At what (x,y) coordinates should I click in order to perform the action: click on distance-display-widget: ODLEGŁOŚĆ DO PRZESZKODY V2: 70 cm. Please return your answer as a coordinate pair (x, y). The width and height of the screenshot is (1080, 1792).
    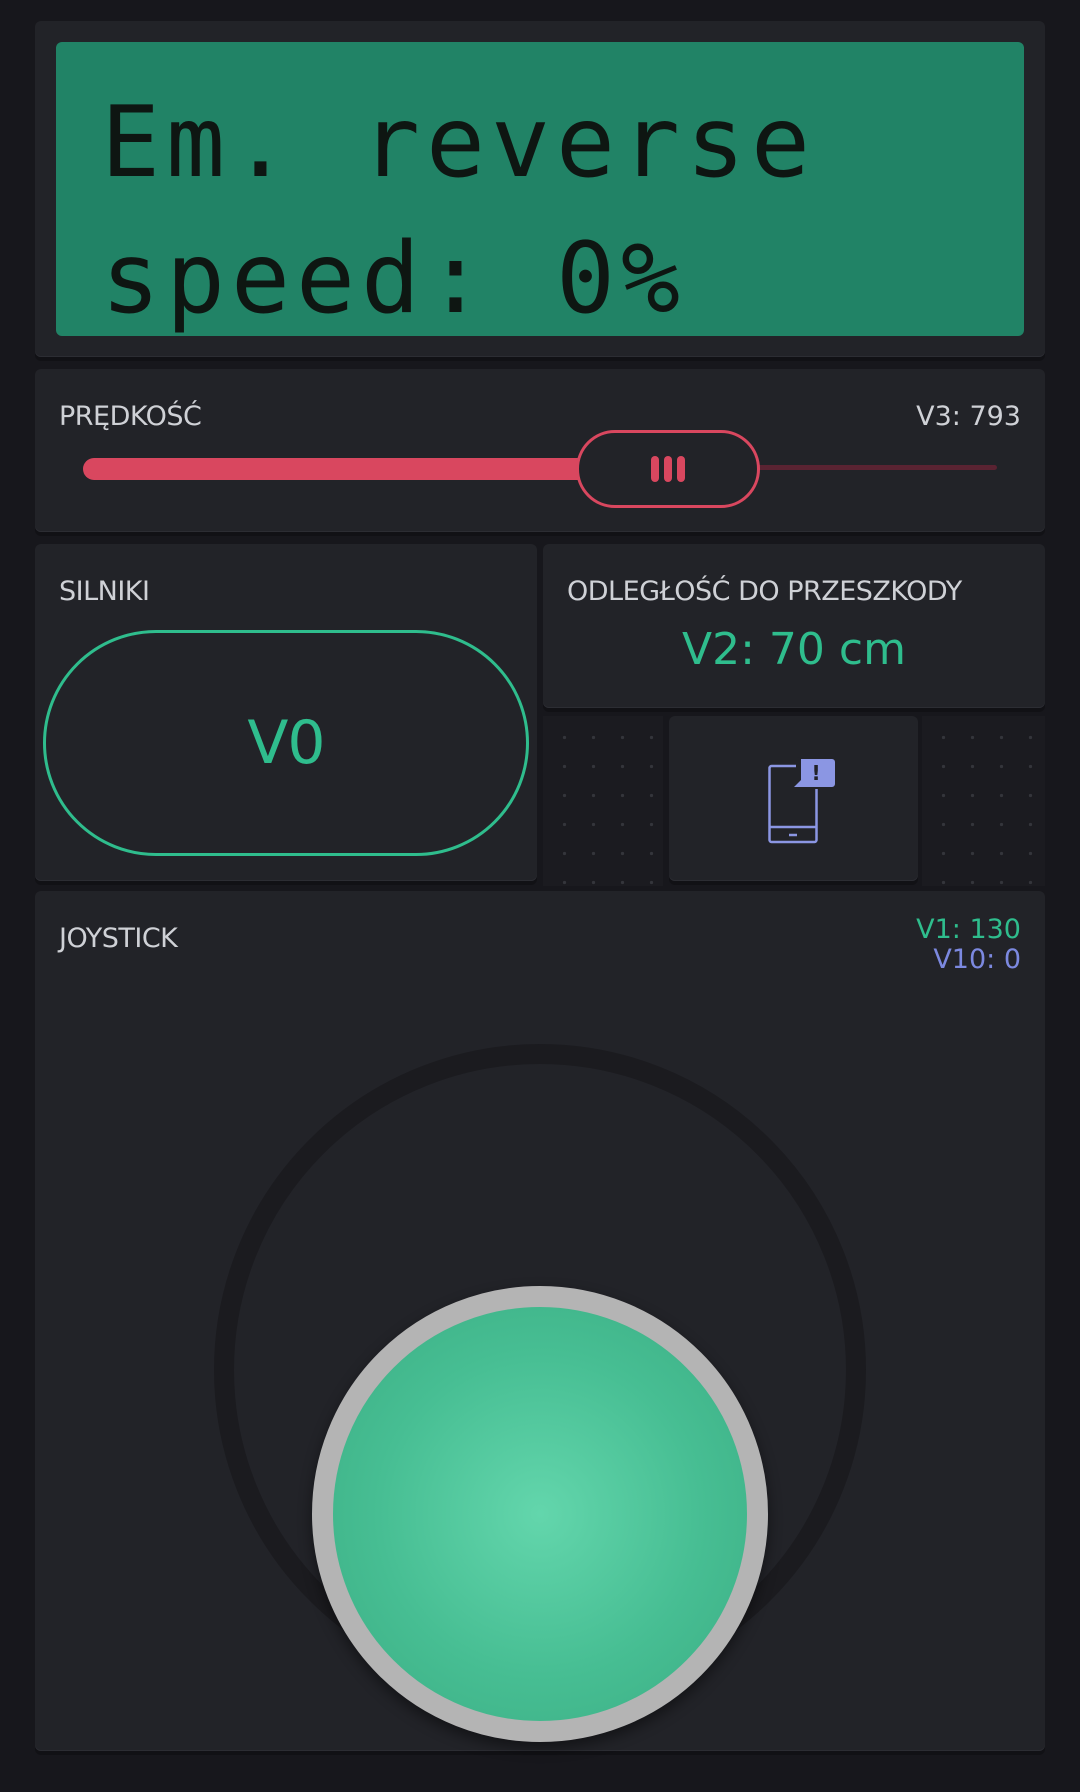
    Looking at the image, I should click on (794, 626).